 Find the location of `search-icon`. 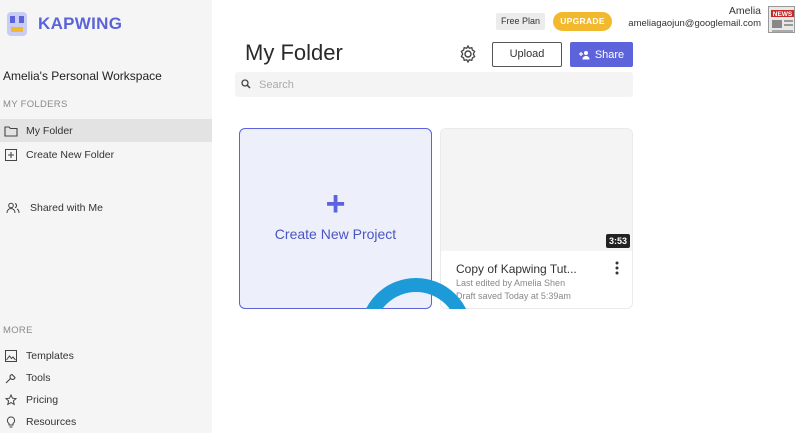

search-icon is located at coordinates (246, 85).